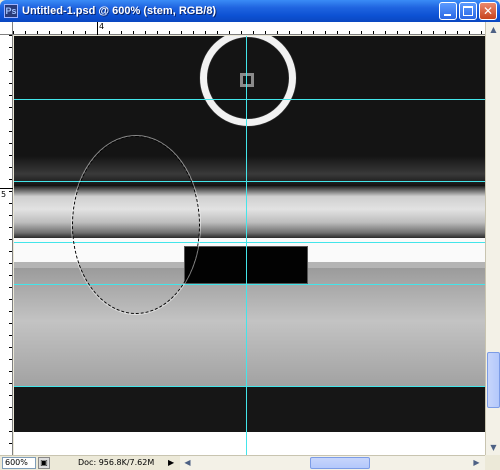 The image size is (500, 470). I want to click on canvas-small-square, so click(247, 80).